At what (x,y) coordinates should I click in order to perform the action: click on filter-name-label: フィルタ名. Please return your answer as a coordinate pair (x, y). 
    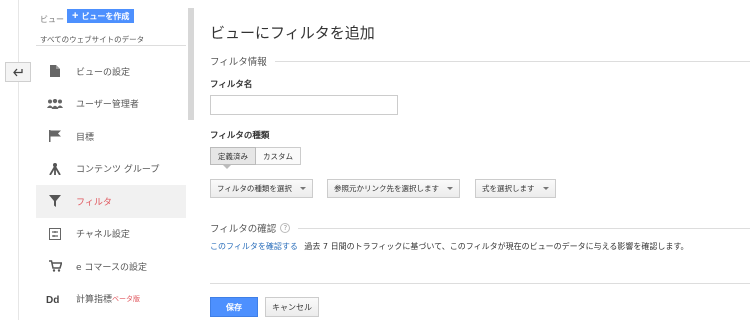
    Looking at the image, I should click on (231, 85).